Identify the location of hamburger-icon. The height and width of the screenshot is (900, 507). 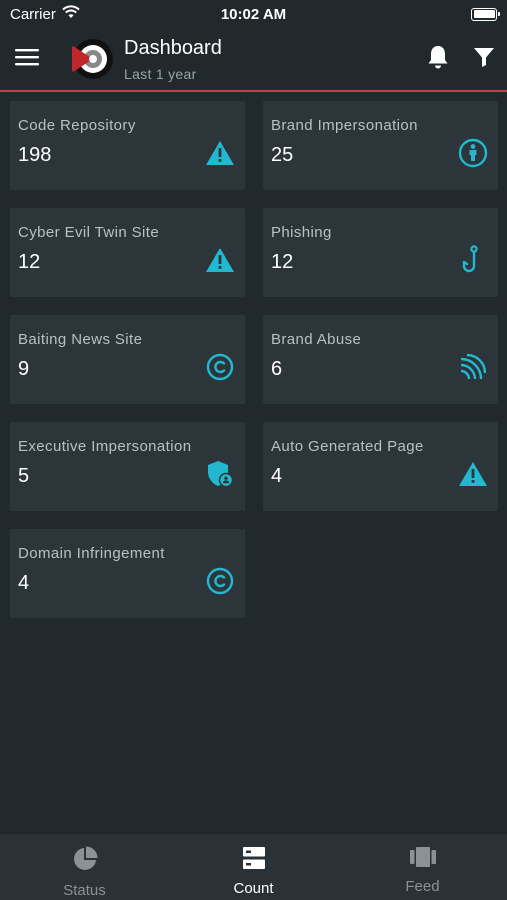
(27, 59).